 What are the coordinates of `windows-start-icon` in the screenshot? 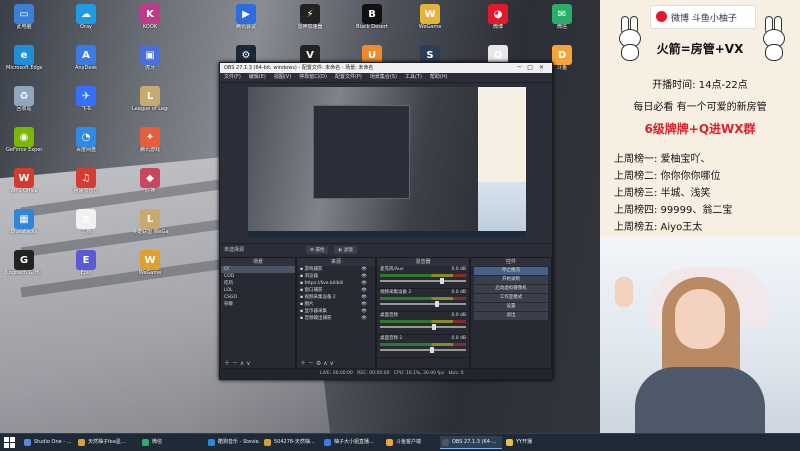 It's located at (9, 442).